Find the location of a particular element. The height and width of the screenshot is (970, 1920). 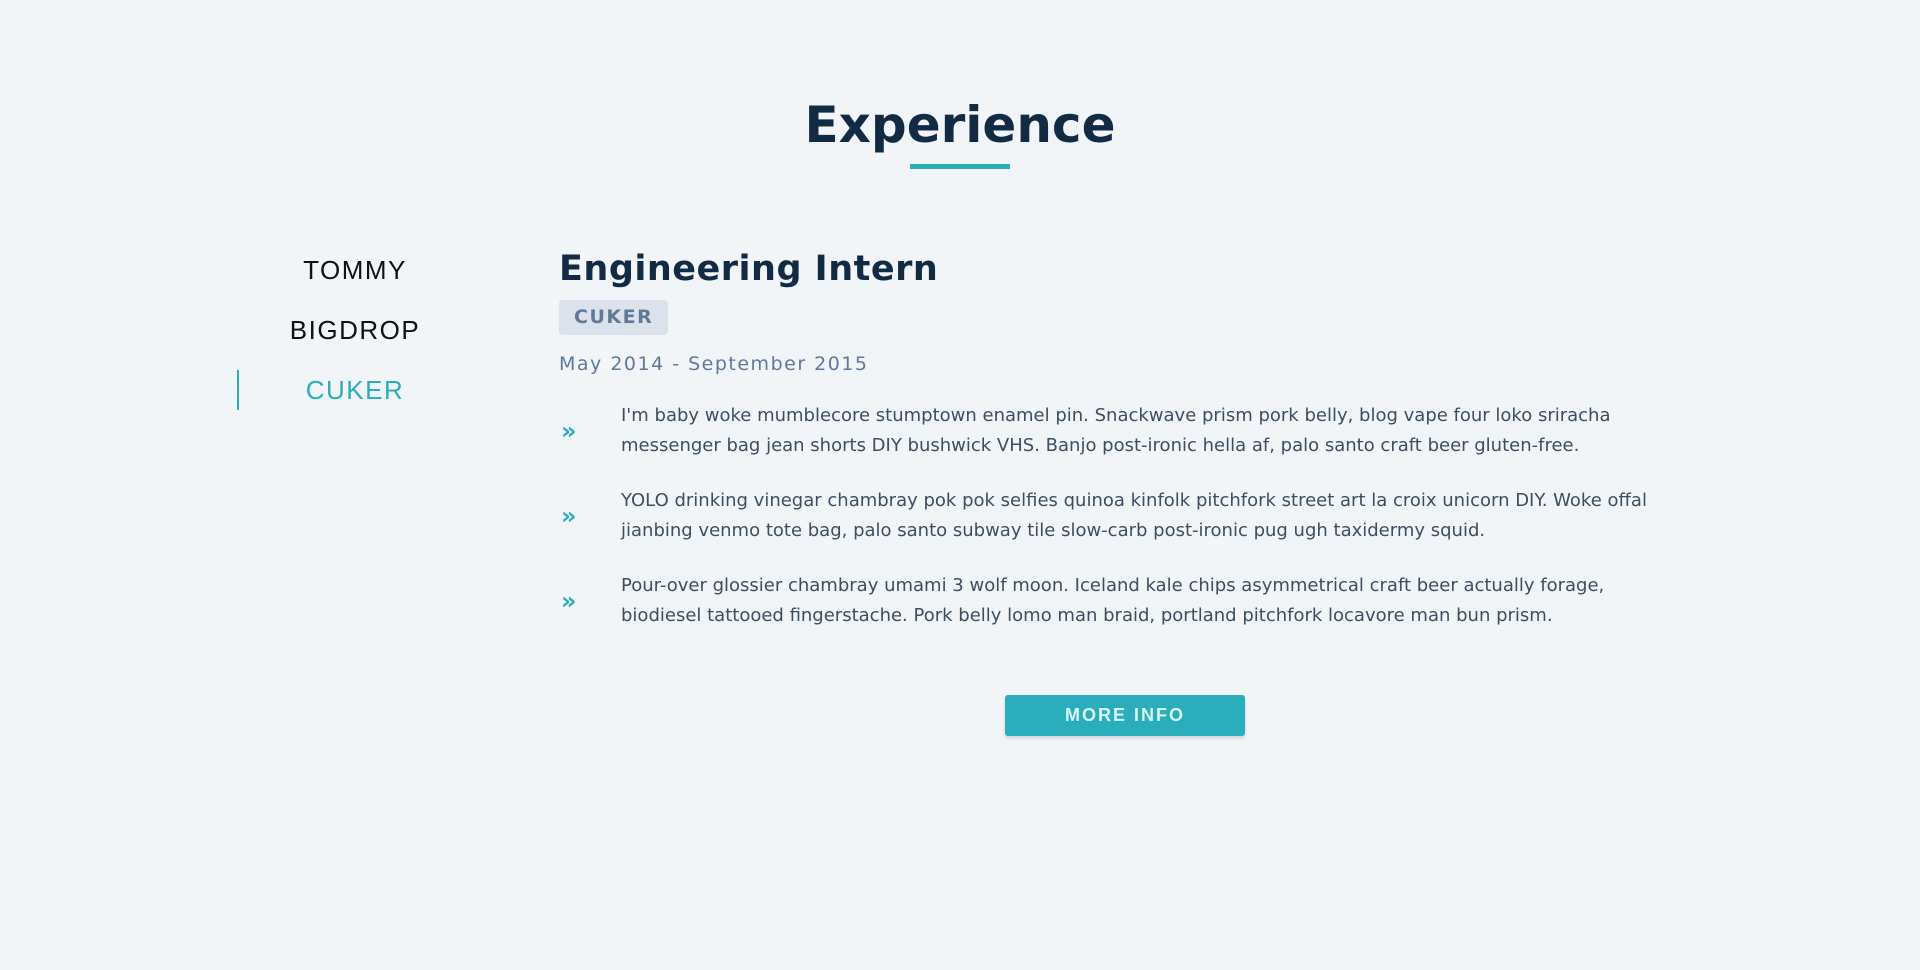

job-title: Engineering Intern is located at coordinates (749, 269).